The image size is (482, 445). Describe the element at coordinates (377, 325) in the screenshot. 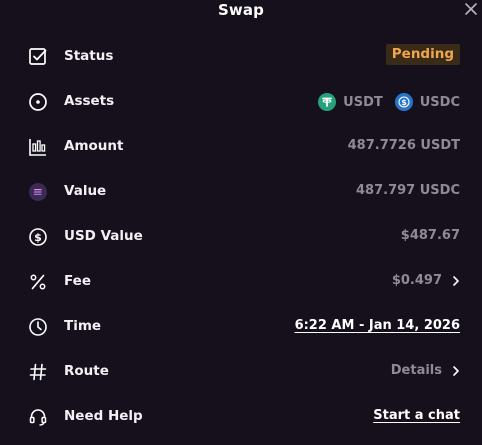

I see `time-link: 6:22 AM - Jan 14, 2026` at that location.